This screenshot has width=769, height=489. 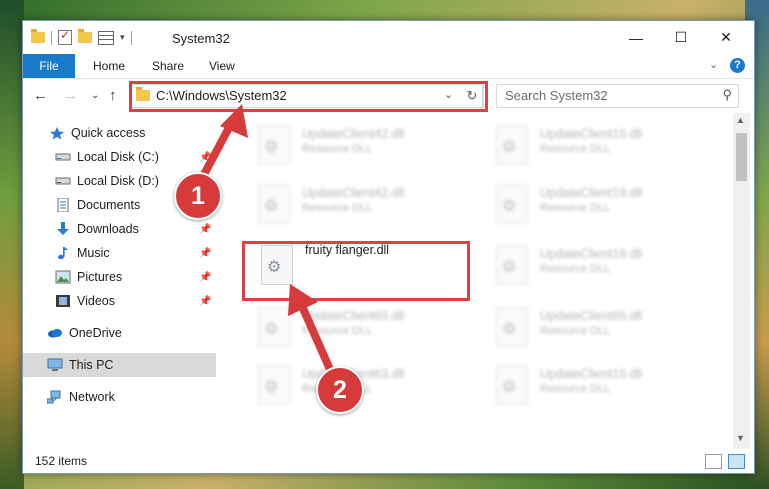 I want to click on sidebar-item-downloads: Downloads 📌, so click(x=119, y=229).